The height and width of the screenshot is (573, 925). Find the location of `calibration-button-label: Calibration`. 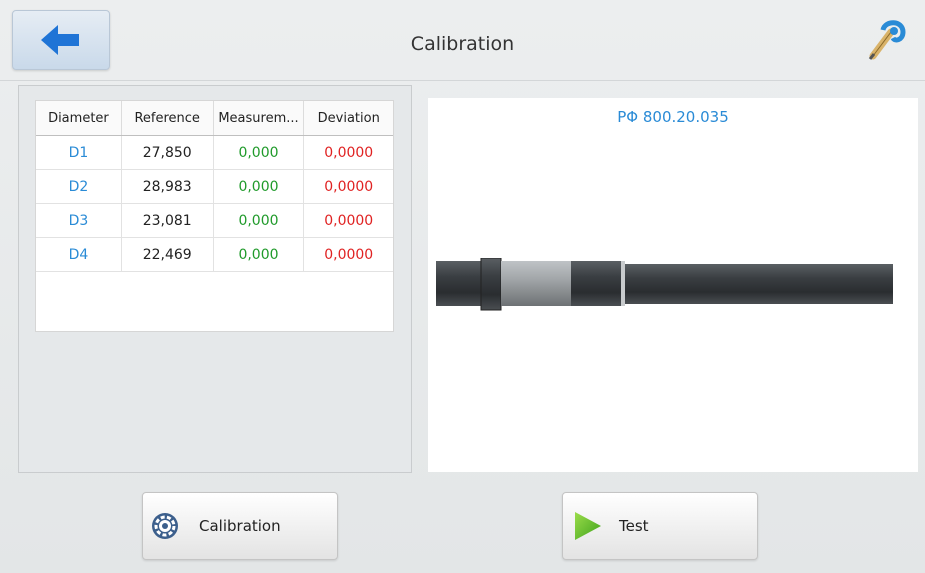

calibration-button-label: Calibration is located at coordinates (240, 526).